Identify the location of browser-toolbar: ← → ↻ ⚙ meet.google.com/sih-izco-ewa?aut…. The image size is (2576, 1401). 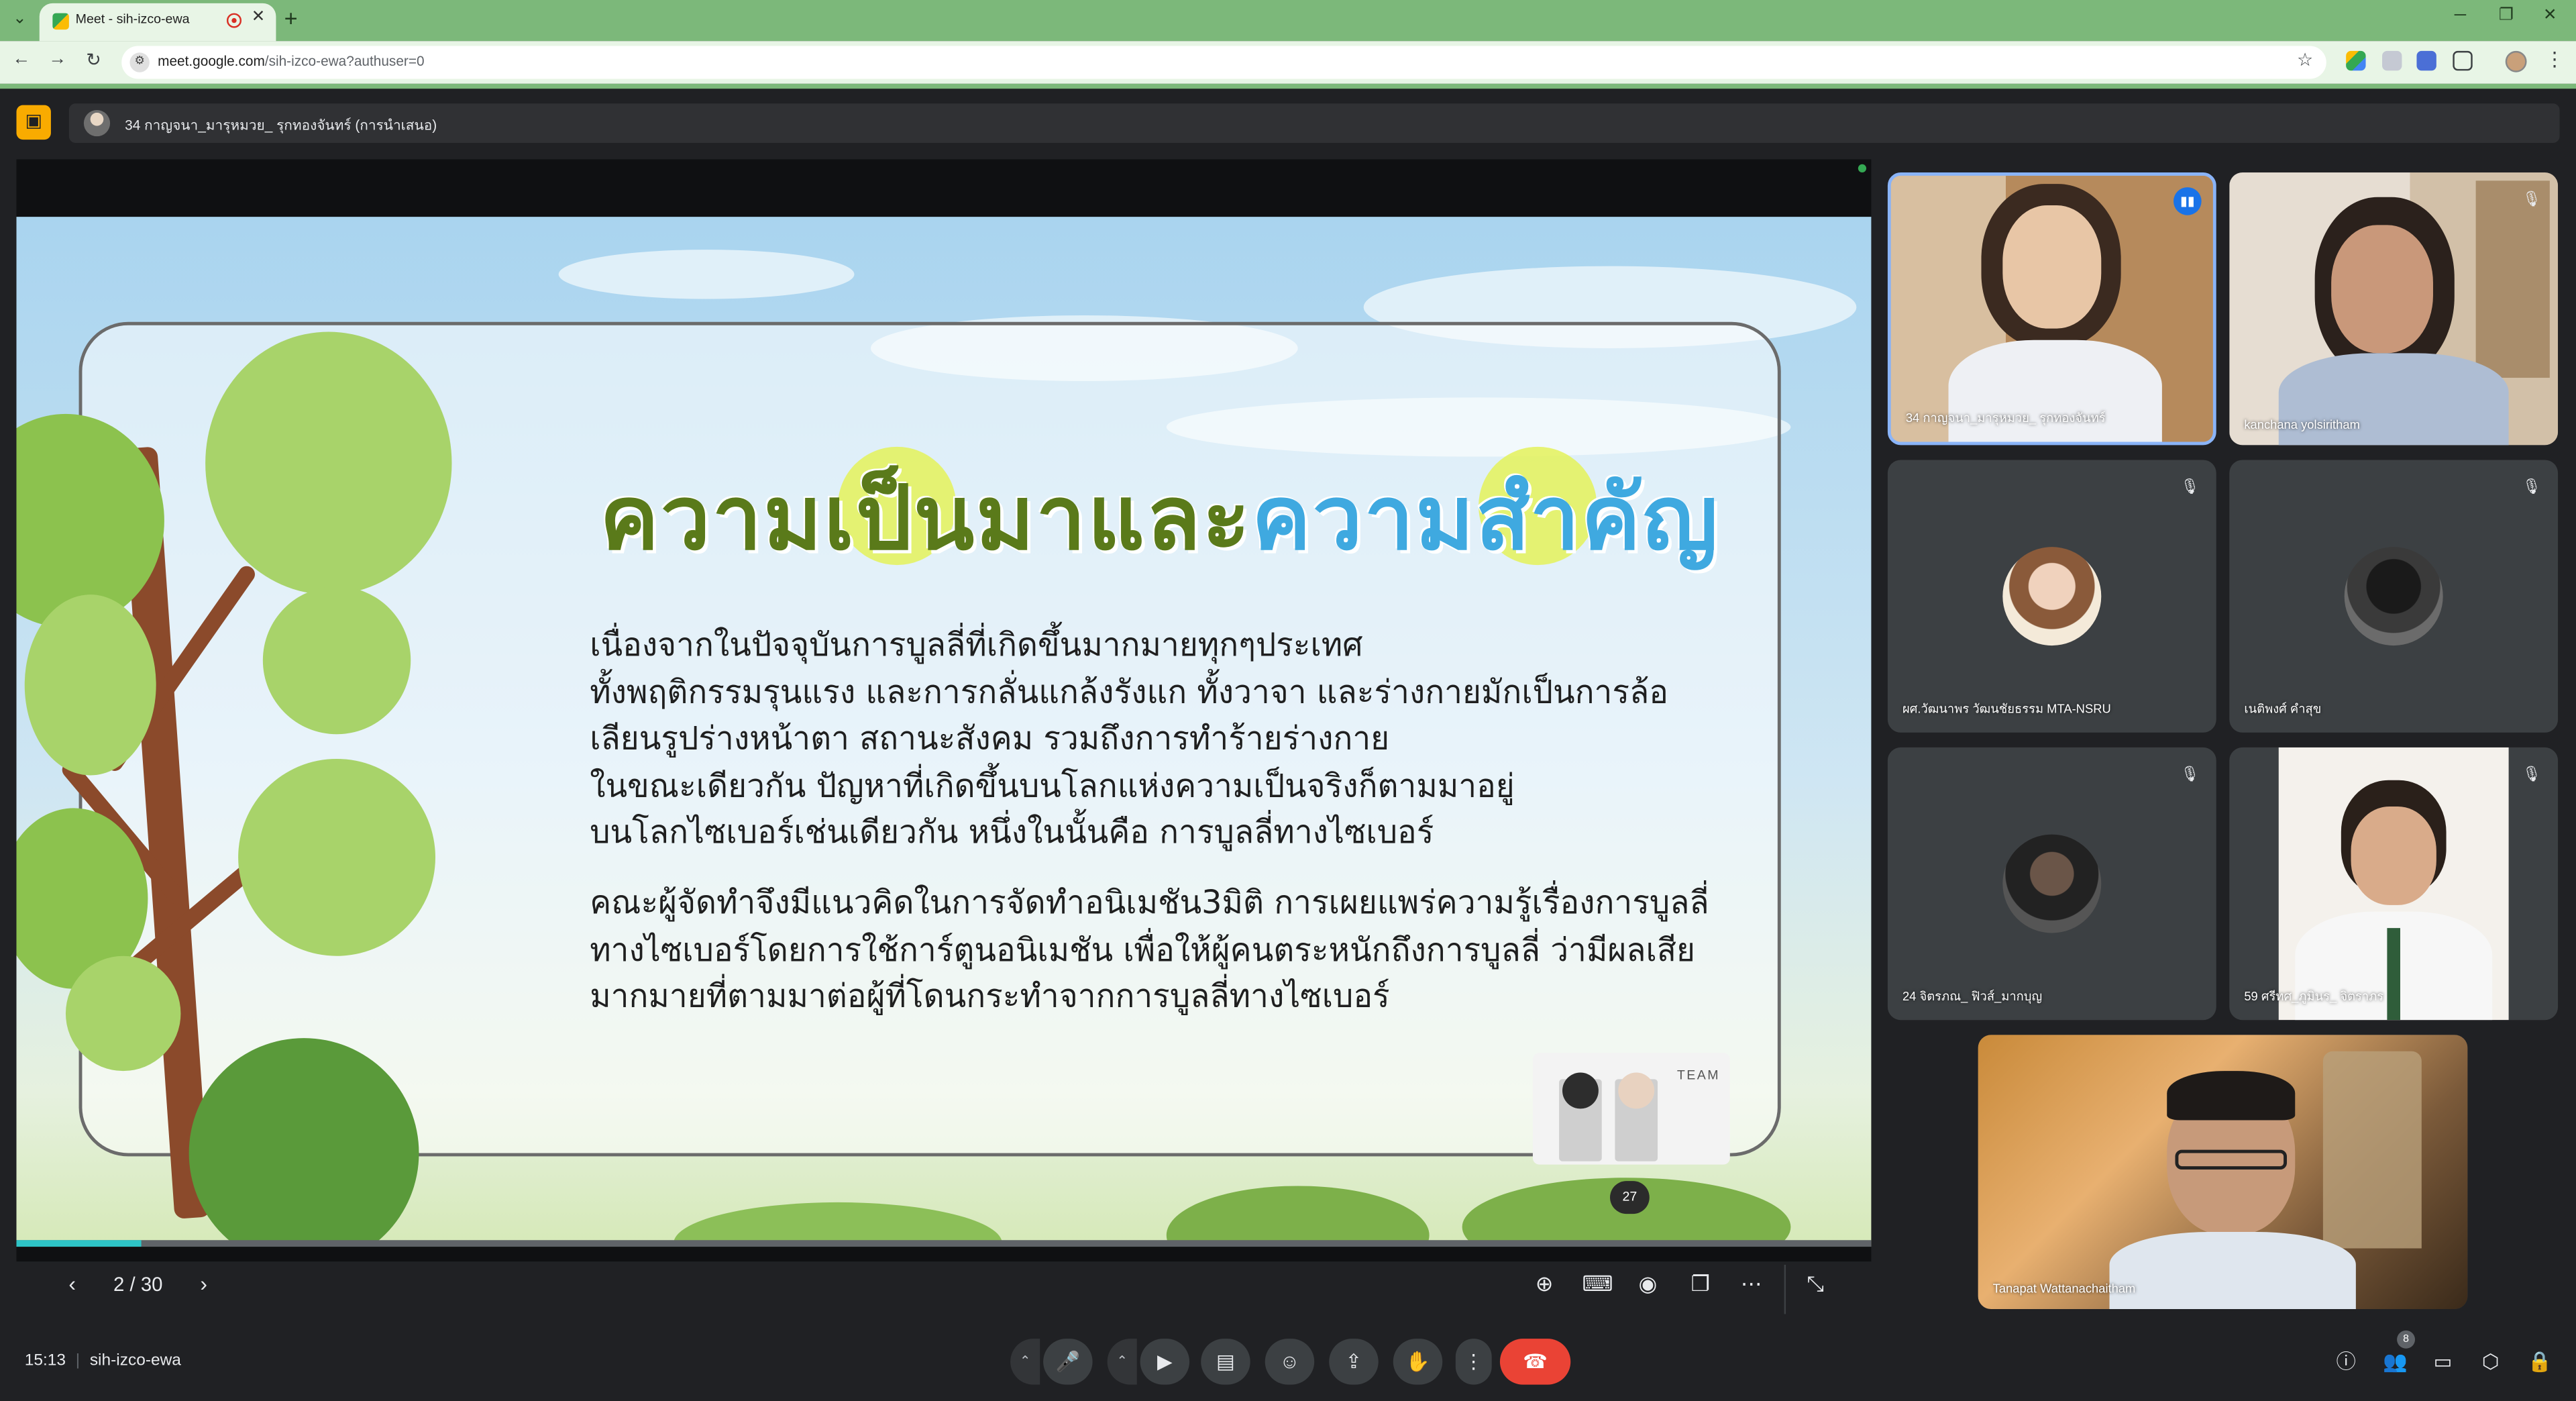
(1288, 62).